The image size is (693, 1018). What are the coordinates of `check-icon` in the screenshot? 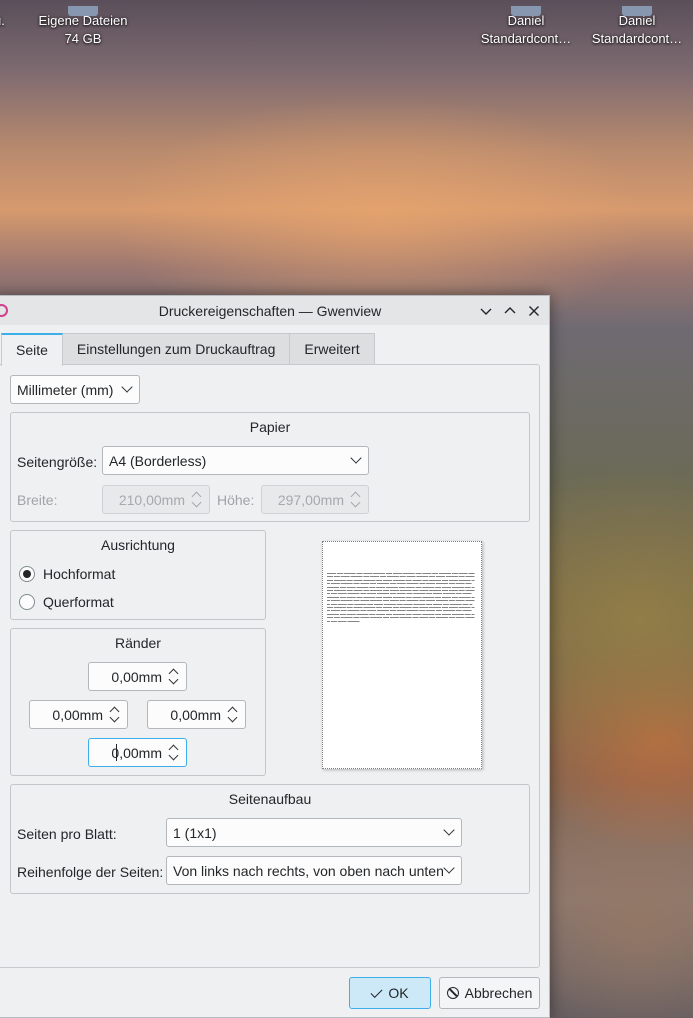 It's located at (376, 991).